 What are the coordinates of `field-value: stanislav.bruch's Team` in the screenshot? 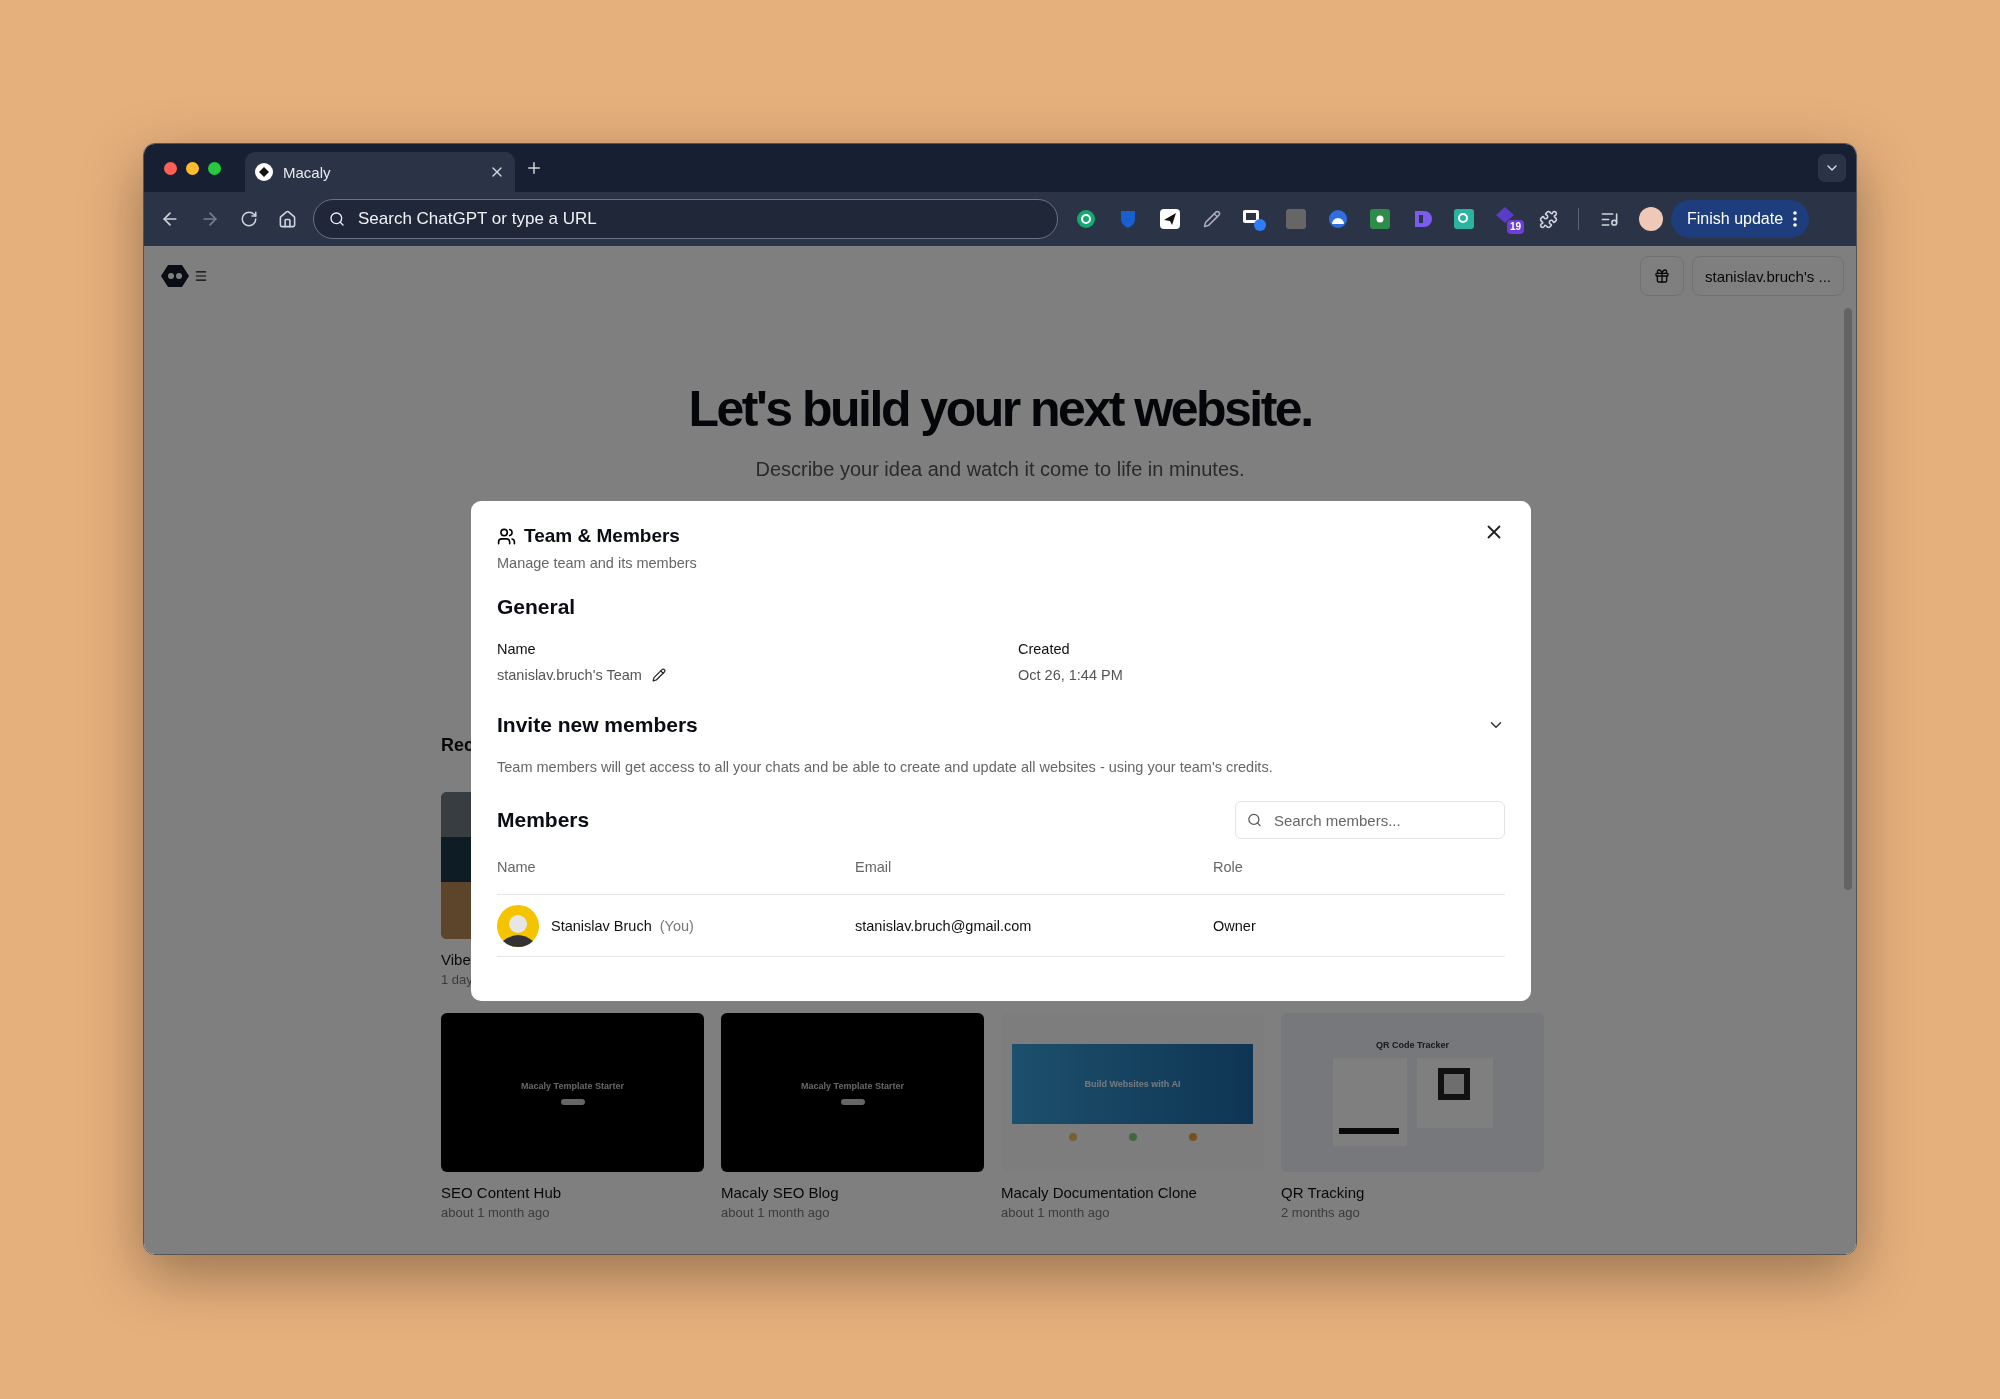 It's located at (569, 675).